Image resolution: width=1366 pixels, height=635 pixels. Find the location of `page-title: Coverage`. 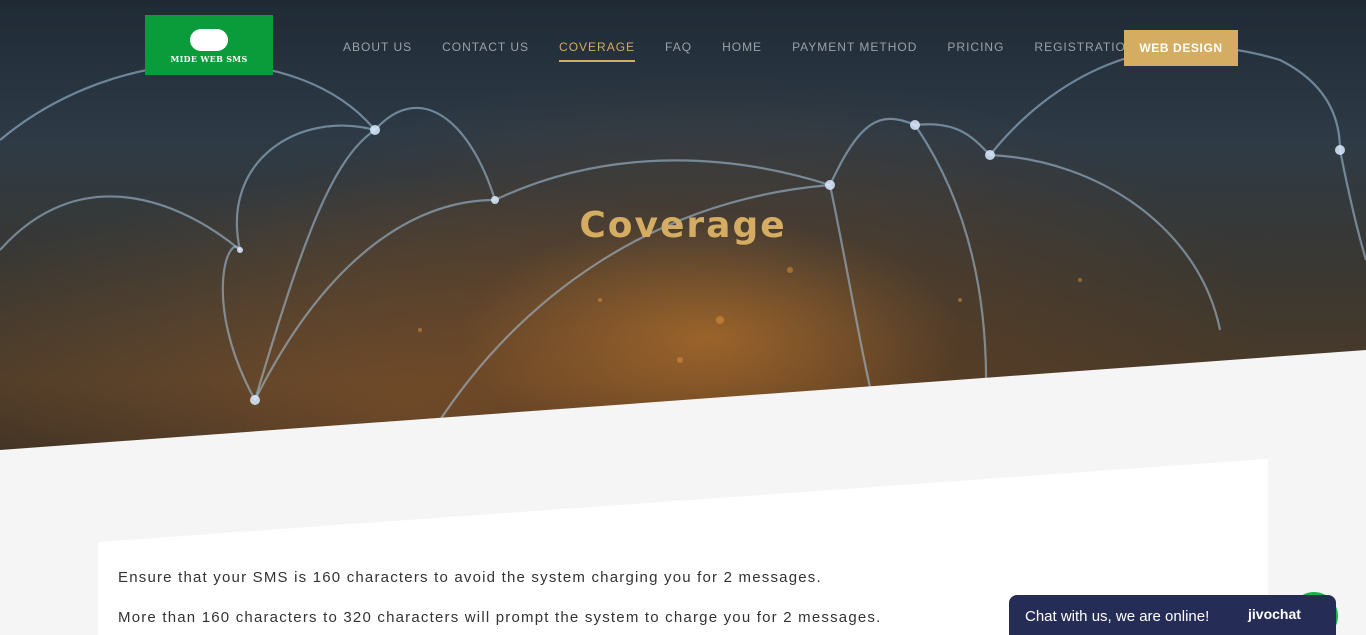

page-title: Coverage is located at coordinates (683, 225).